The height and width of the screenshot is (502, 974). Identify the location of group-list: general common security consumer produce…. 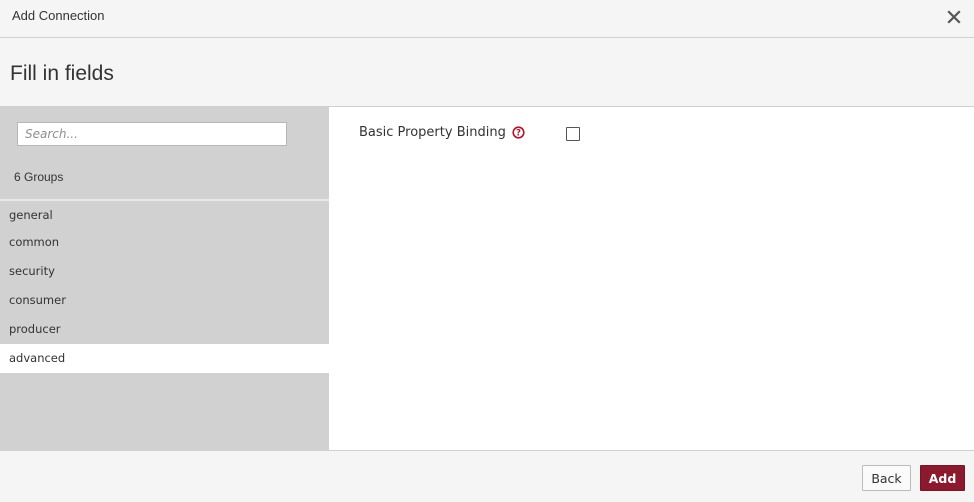
(164, 286).